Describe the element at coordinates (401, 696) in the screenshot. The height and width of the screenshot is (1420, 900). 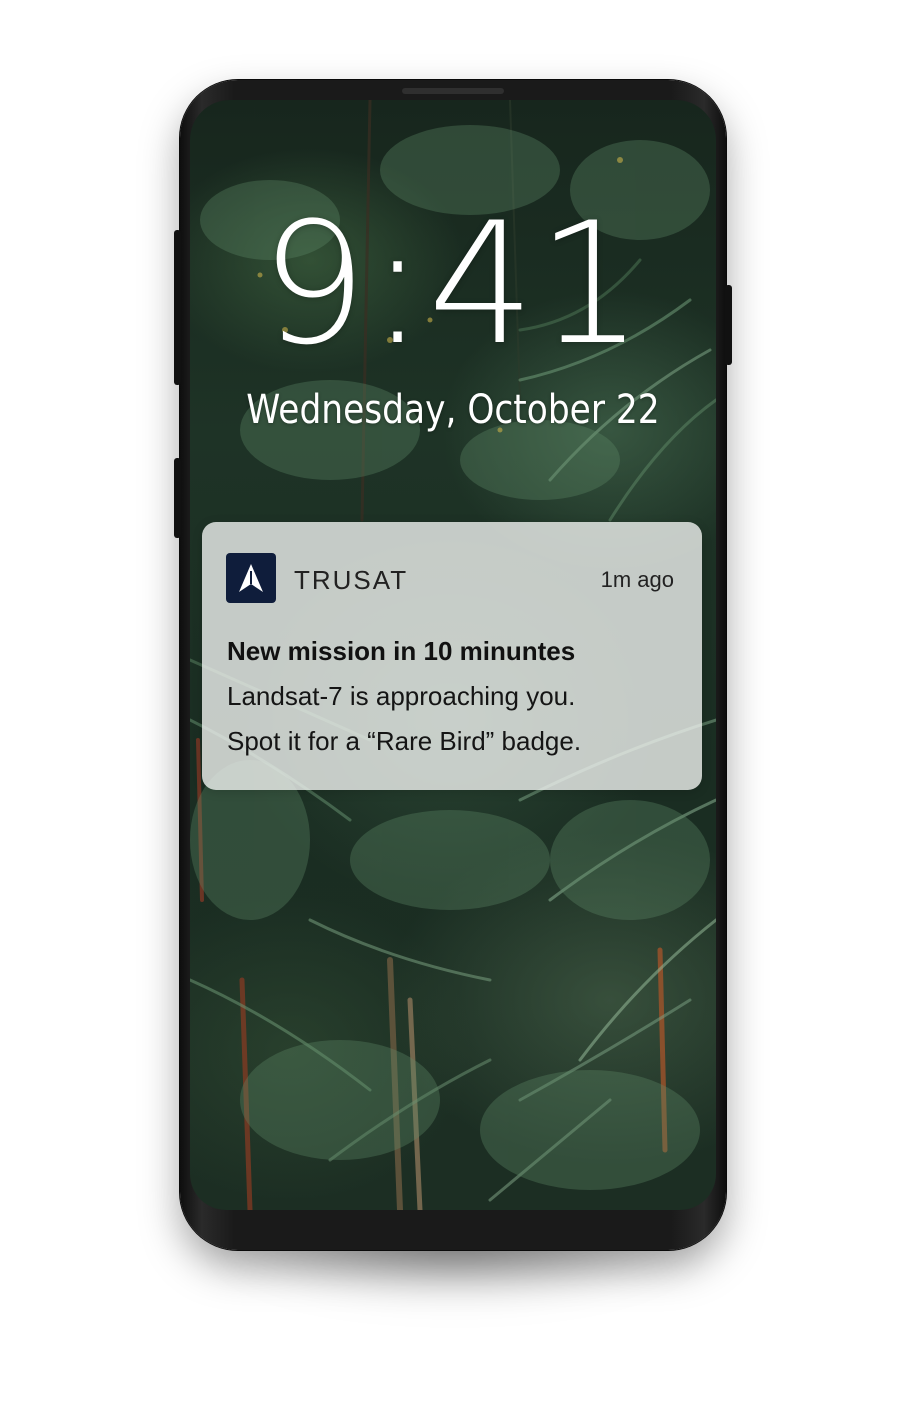
I see `notification-body-line: Landsat-7 is approaching you.` at that location.